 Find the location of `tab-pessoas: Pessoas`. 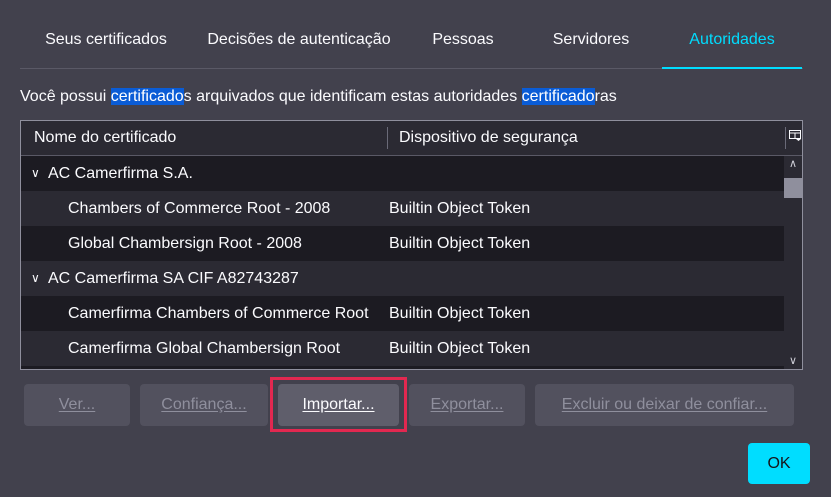

tab-pessoas: Pessoas is located at coordinates (463, 34).